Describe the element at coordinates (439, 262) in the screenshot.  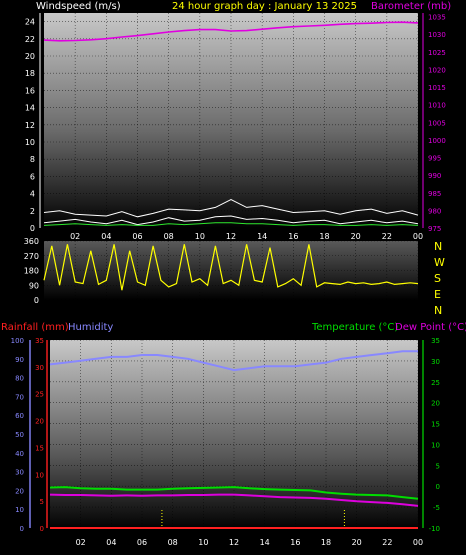
I see `compass-label-w: W` at that location.